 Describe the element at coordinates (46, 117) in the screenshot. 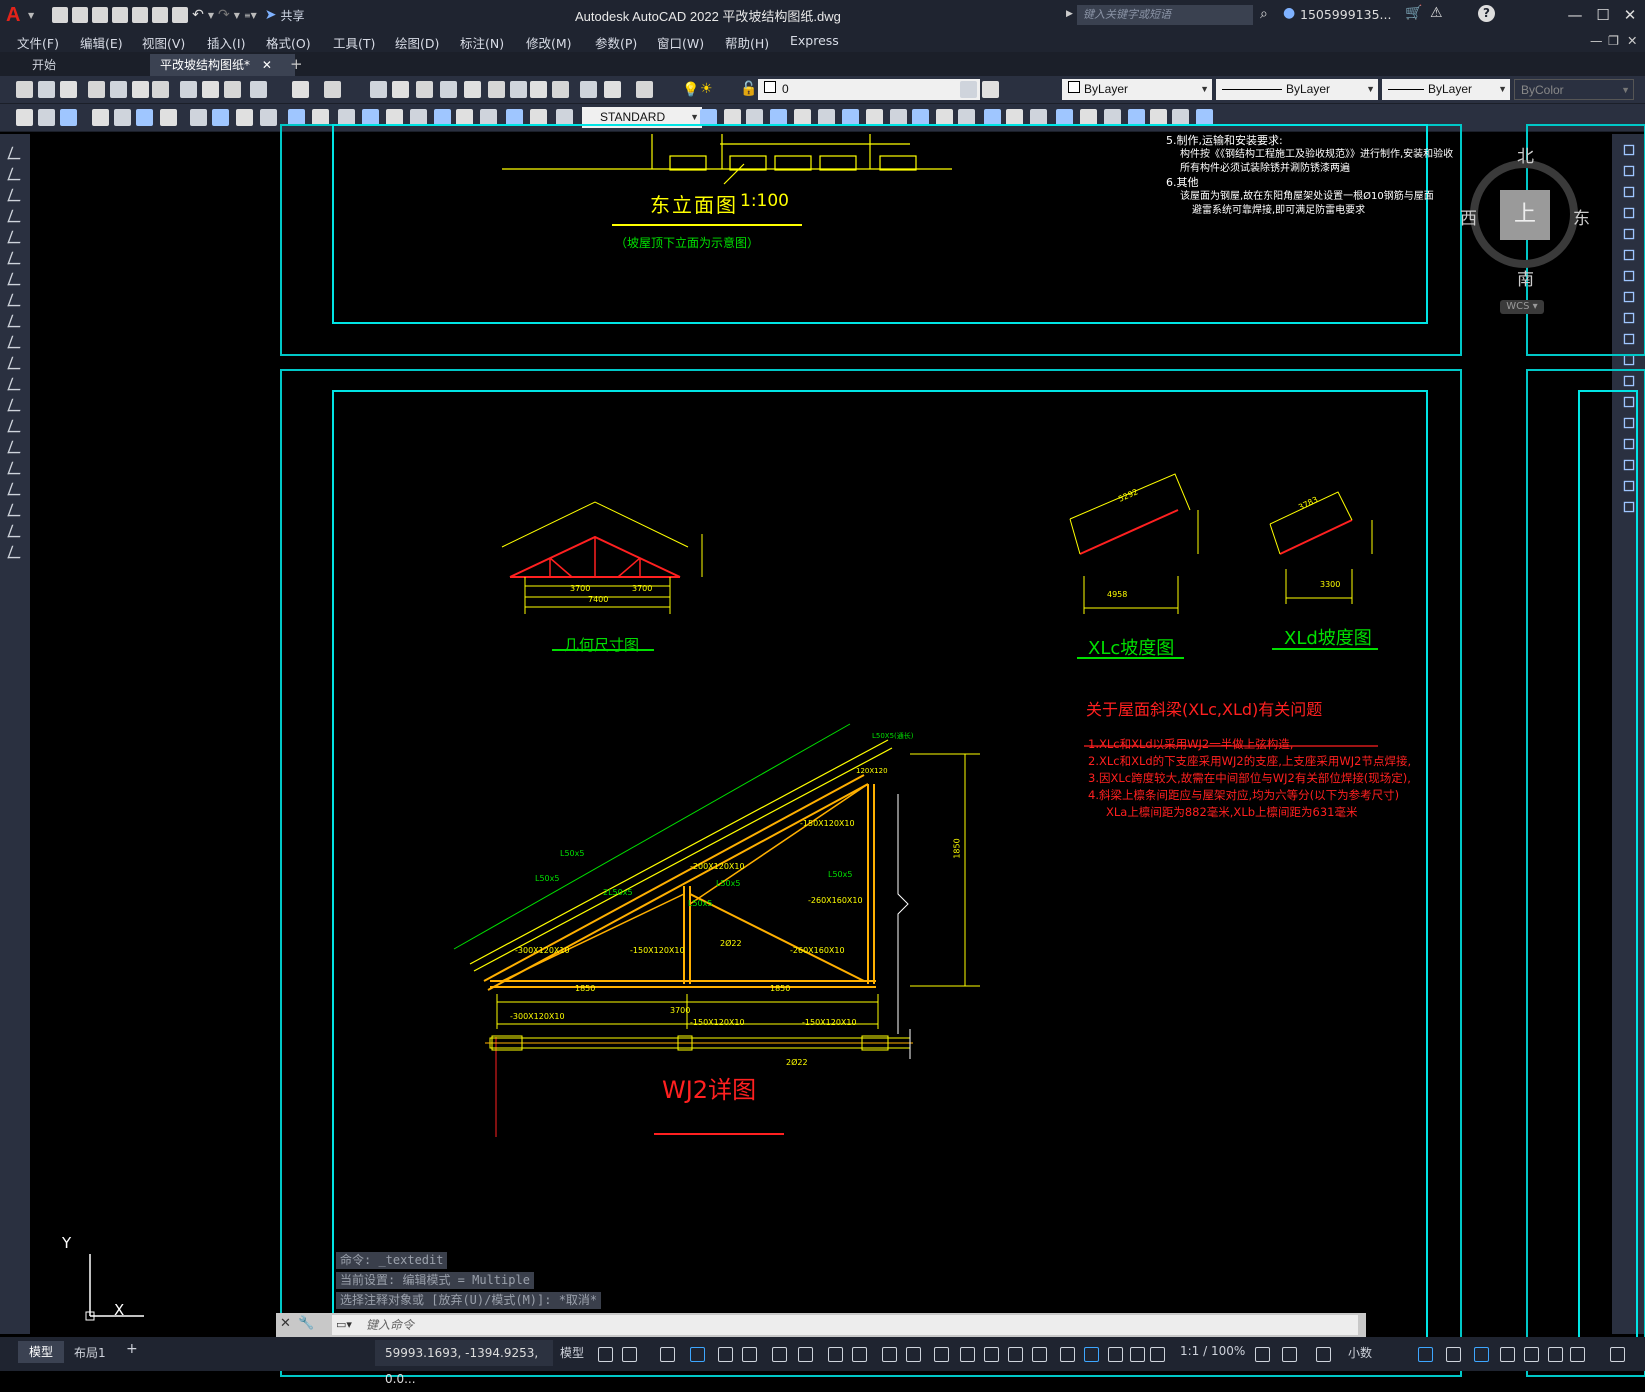

I see `dim-aligned-icon` at that location.